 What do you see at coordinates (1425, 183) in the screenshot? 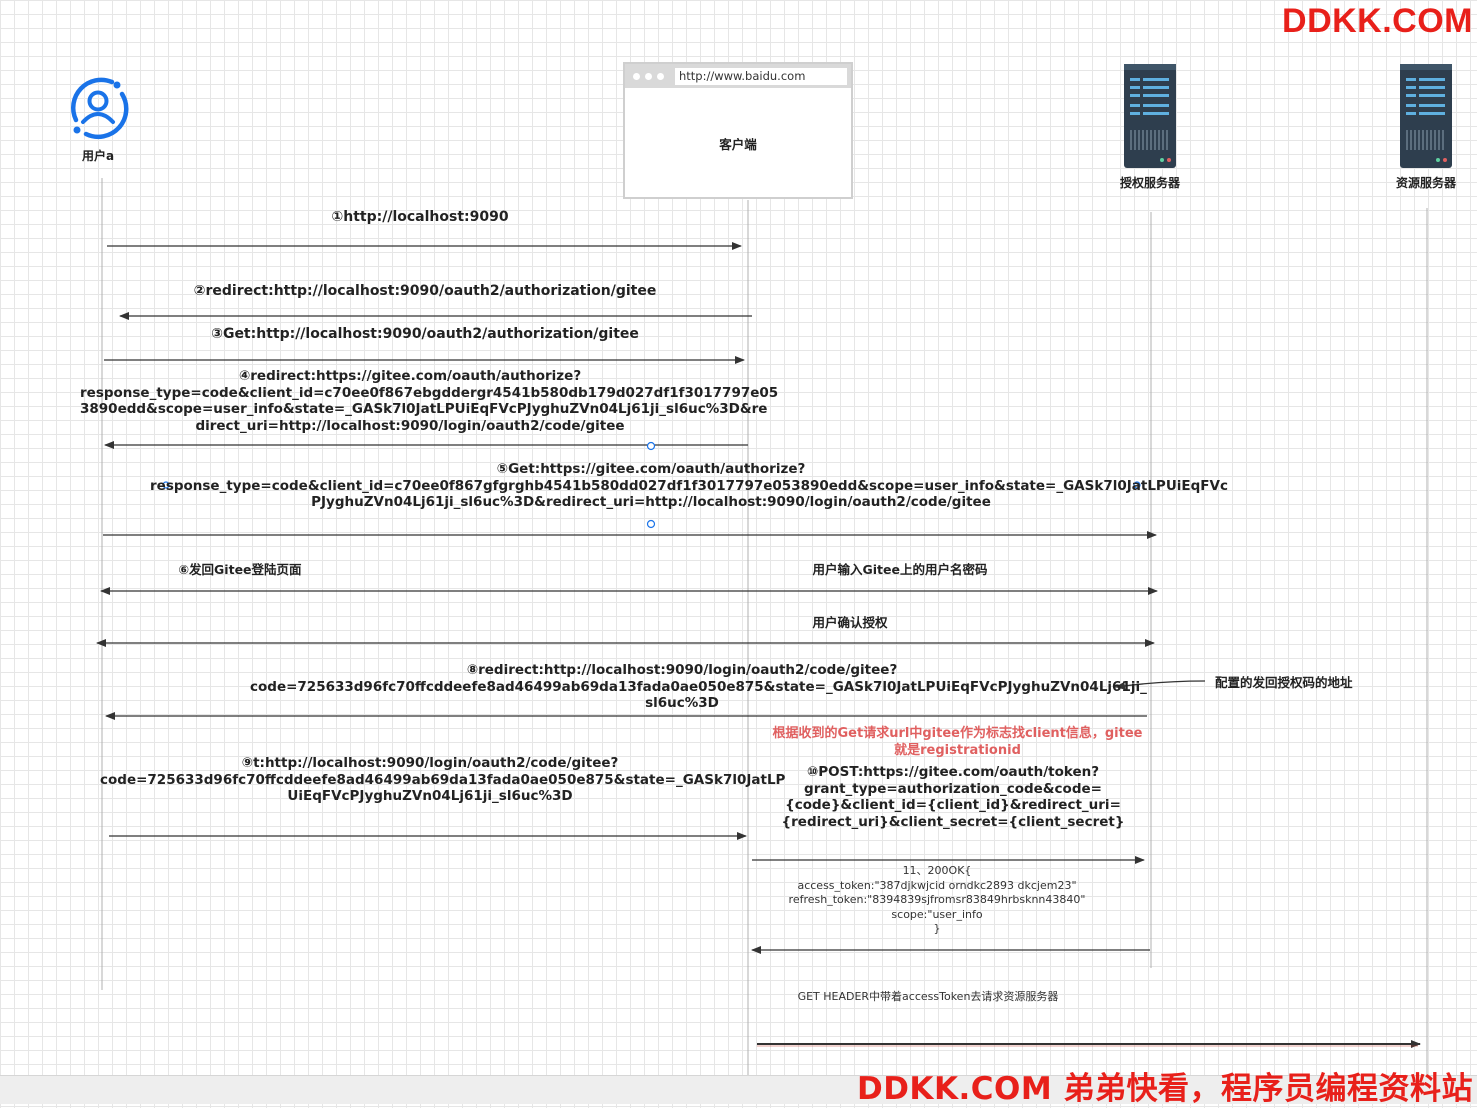
I see `actor-resource-server-label: 资源服务器` at bounding box center [1425, 183].